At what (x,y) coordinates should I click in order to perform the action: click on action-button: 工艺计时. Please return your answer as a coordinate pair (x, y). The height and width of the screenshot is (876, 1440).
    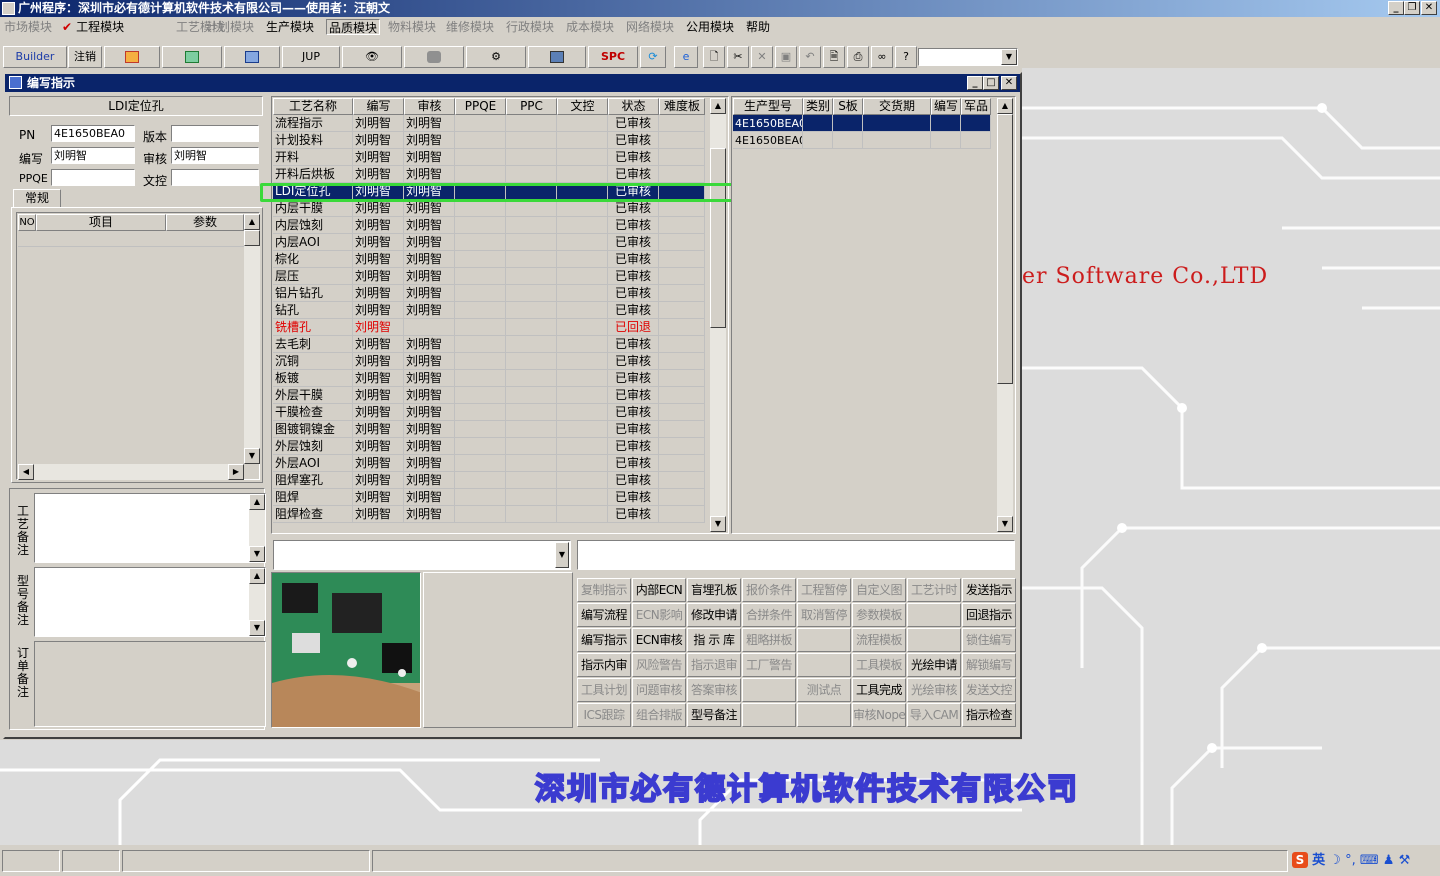
    Looking at the image, I should click on (934, 590).